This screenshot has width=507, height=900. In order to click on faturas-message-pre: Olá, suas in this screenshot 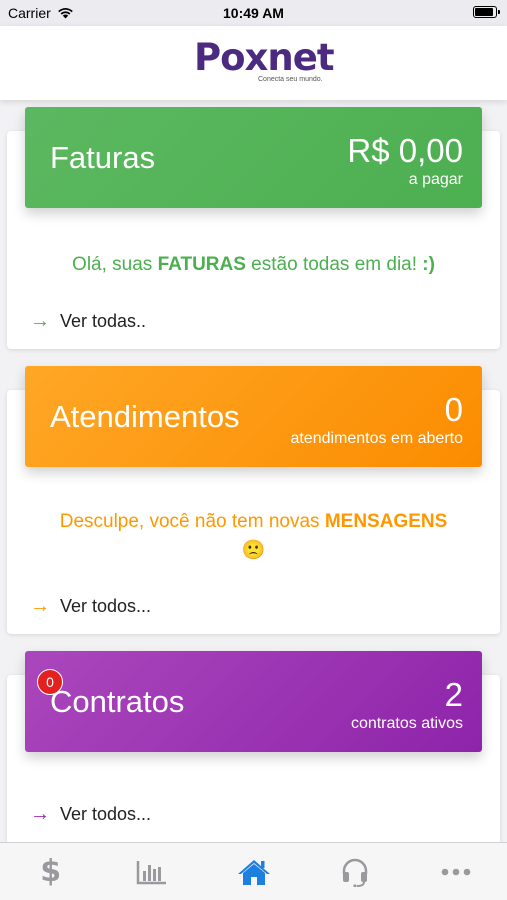, I will do `click(115, 264)`.